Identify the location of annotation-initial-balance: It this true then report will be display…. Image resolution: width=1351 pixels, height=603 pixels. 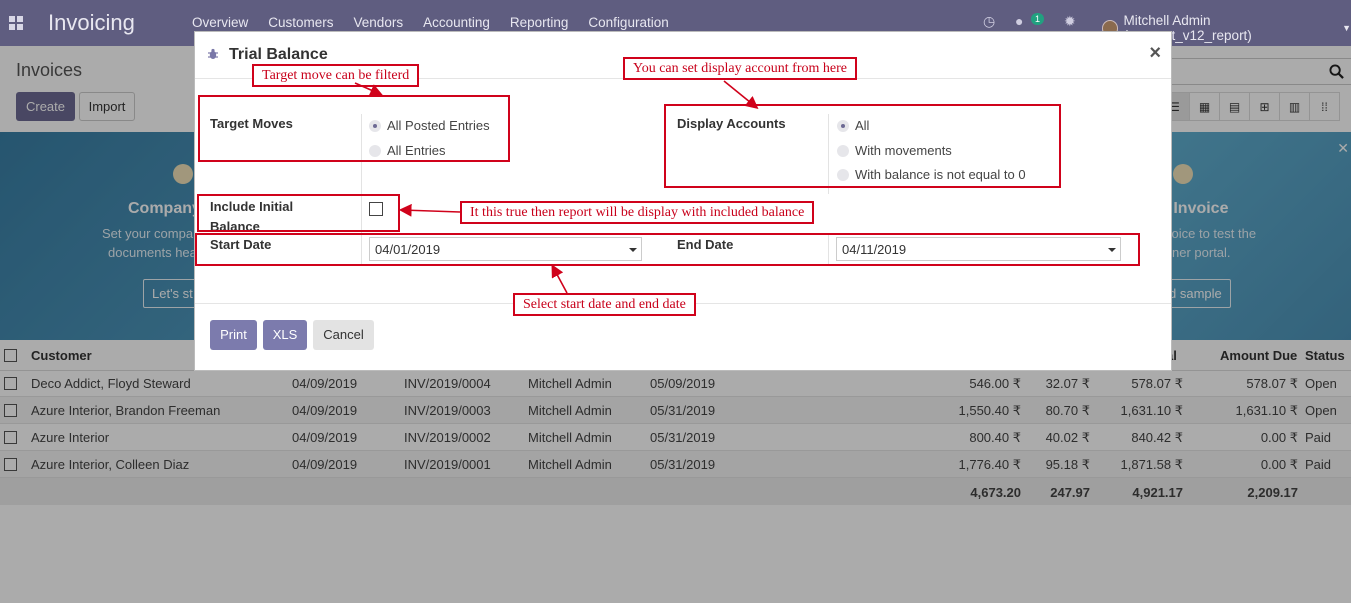
(637, 212).